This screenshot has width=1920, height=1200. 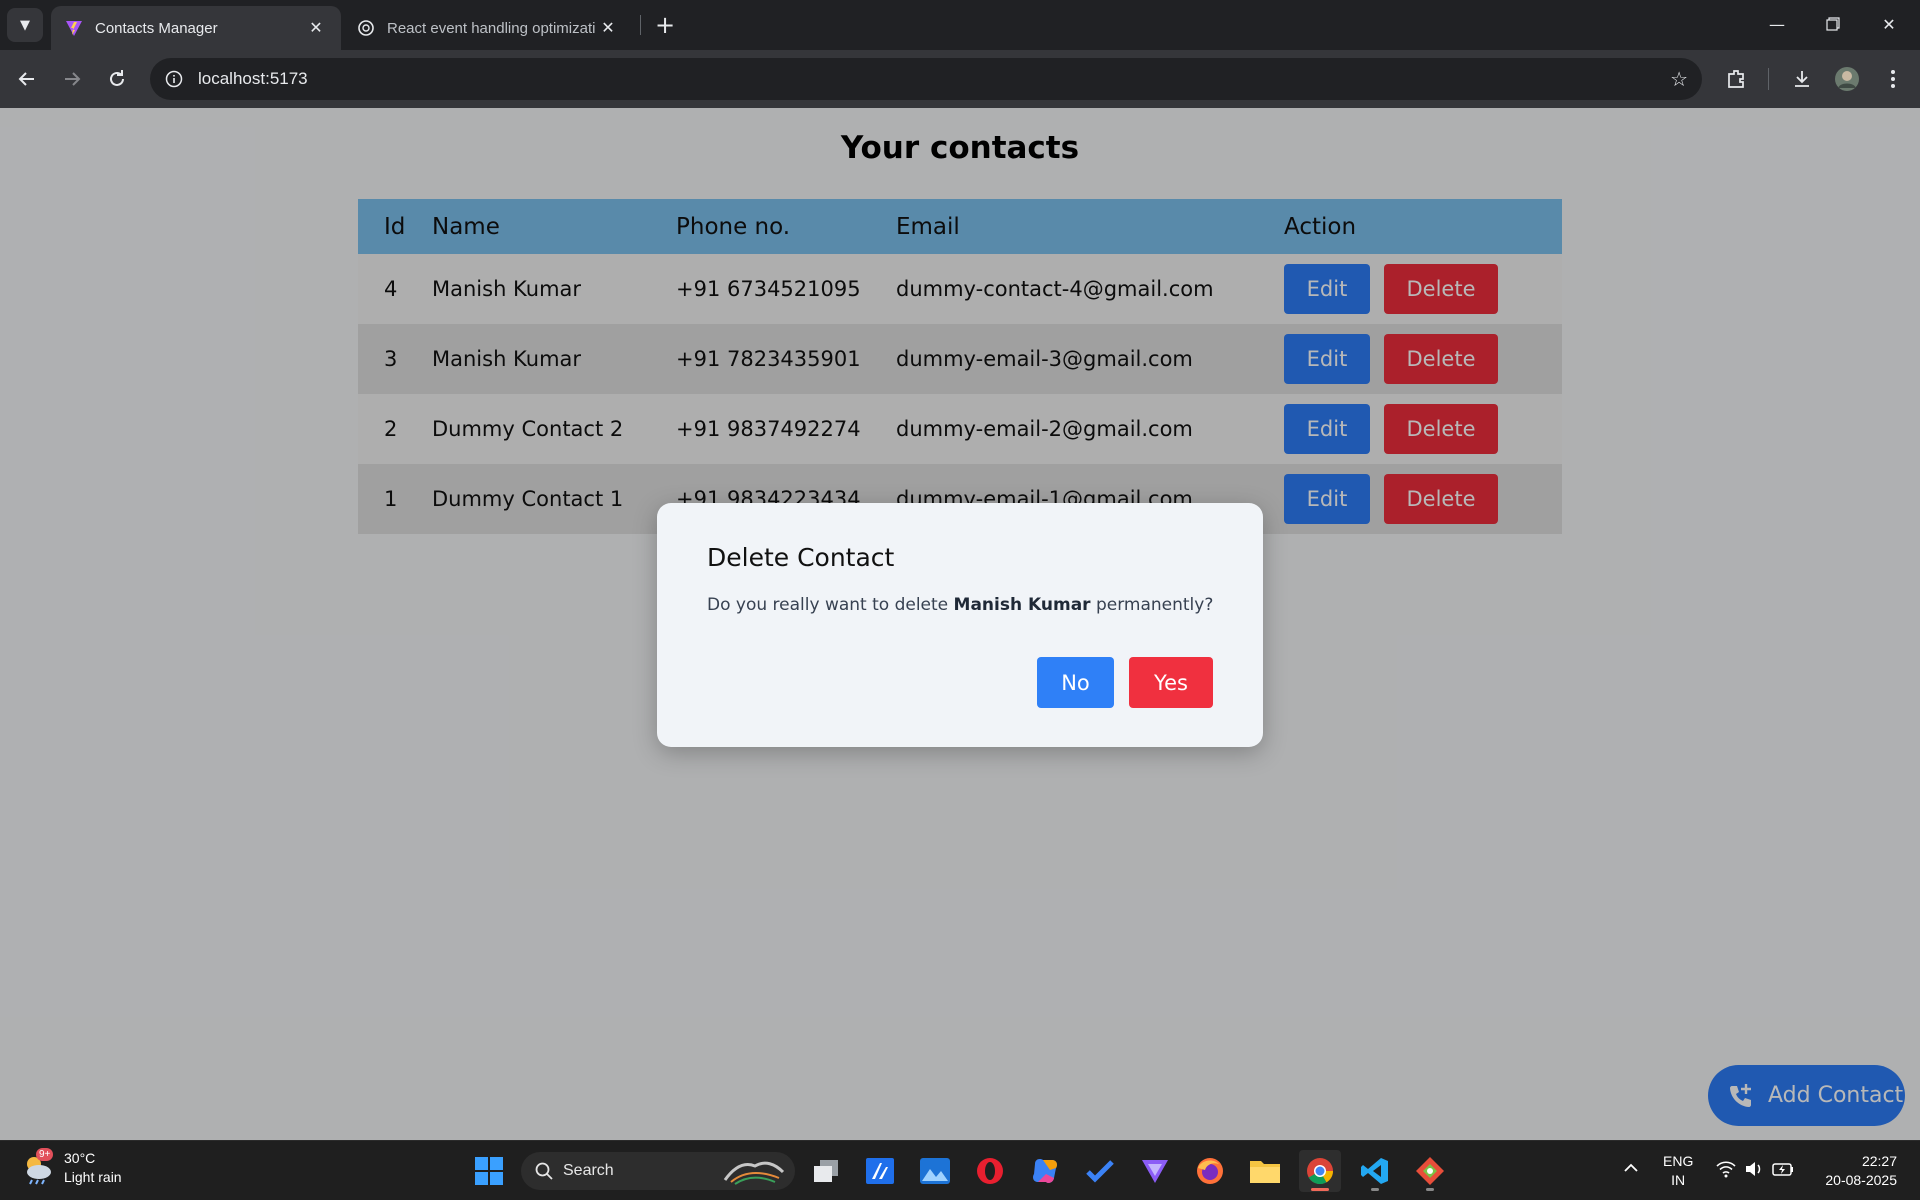 What do you see at coordinates (45, 1154) in the screenshot?
I see `notification-badge: 9+` at bounding box center [45, 1154].